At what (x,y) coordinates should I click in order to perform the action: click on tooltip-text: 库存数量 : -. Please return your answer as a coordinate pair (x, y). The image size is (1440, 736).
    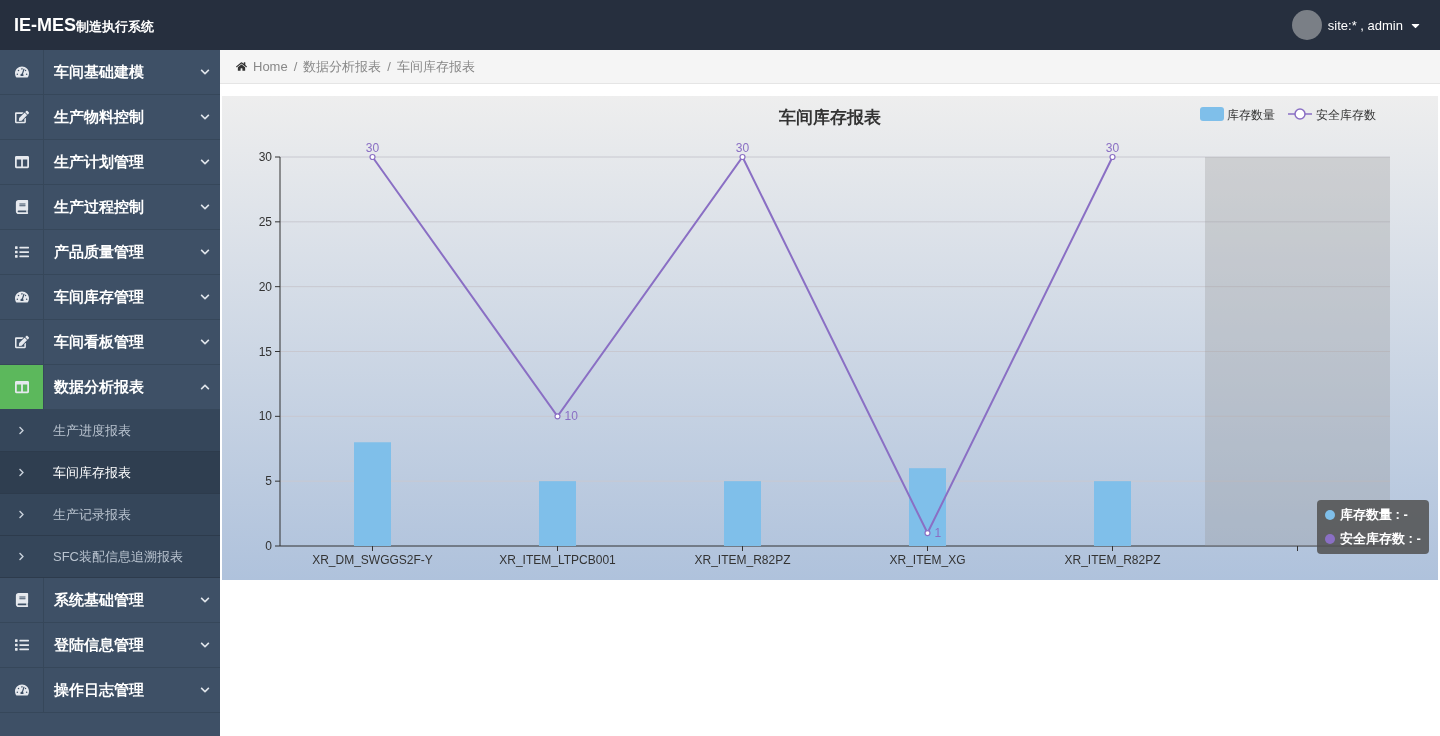
    Looking at the image, I should click on (1374, 515).